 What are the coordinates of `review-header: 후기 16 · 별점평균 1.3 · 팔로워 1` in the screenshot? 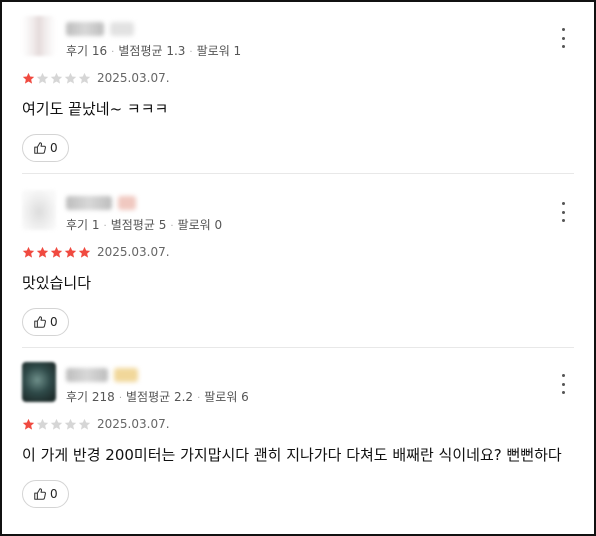 It's located at (298, 38).